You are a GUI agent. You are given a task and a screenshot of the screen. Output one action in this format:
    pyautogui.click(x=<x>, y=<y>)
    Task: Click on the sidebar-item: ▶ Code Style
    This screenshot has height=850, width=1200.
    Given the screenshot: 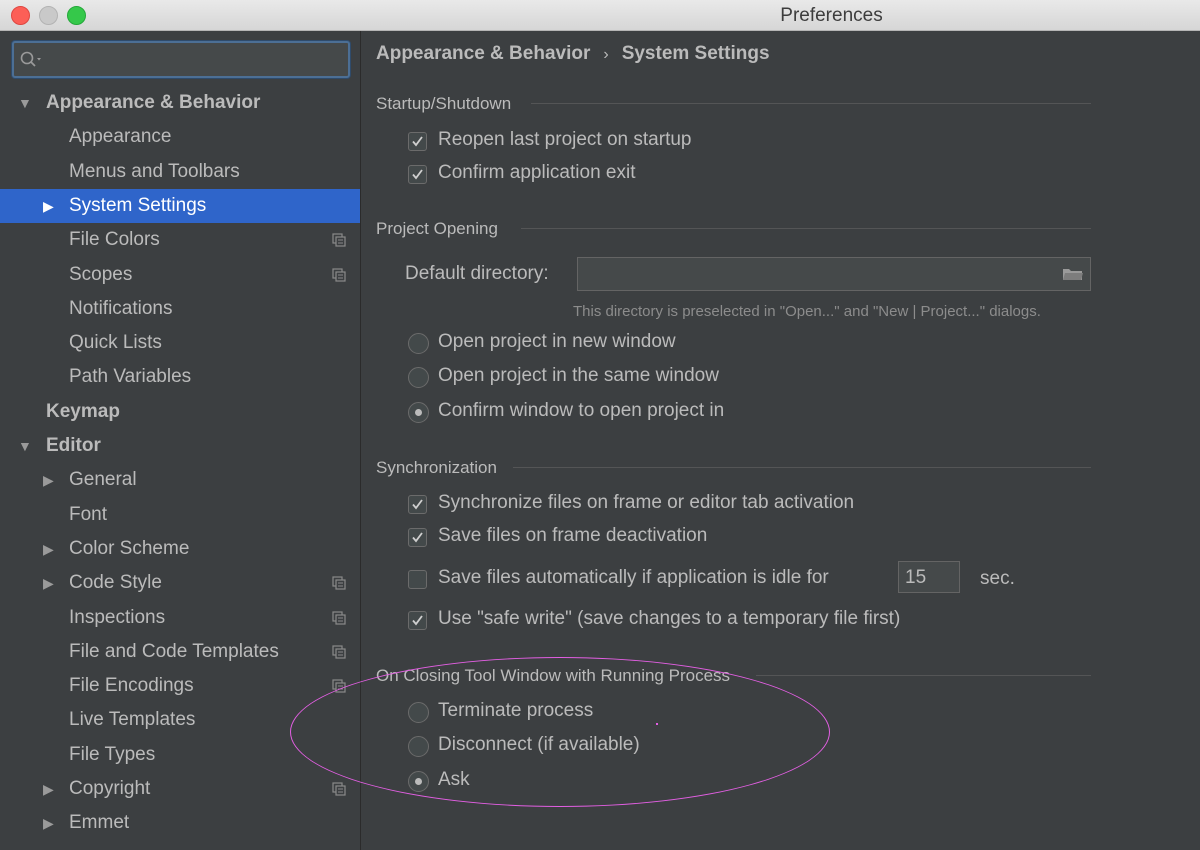 What is the action you would take?
    pyautogui.click(x=180, y=583)
    